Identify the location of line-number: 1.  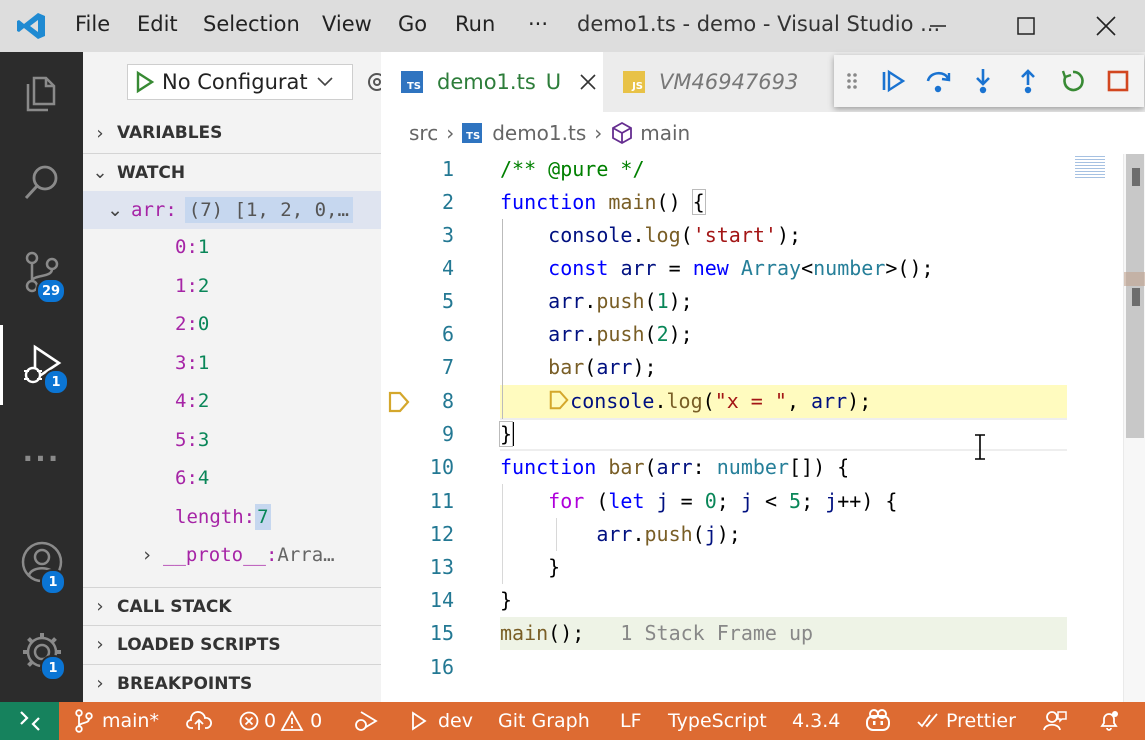
(447, 168).